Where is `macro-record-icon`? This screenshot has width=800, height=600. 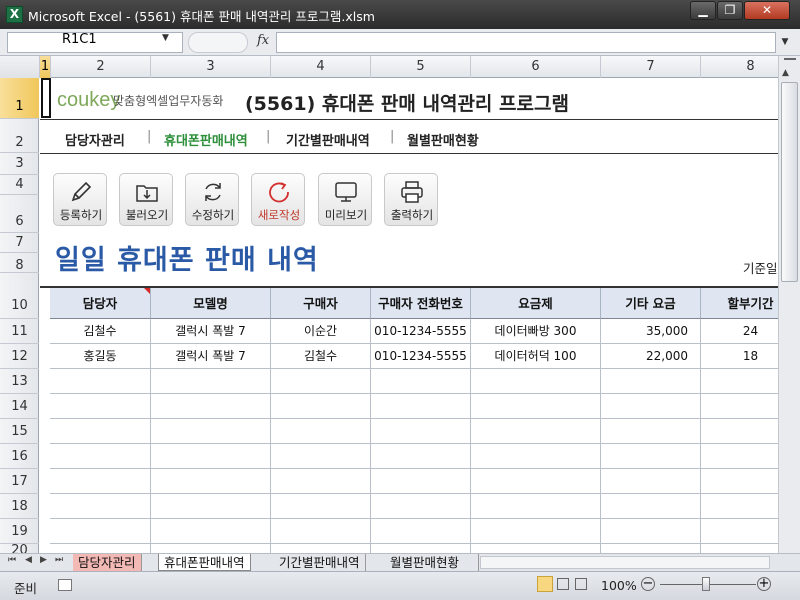
macro-record-icon is located at coordinates (65, 585).